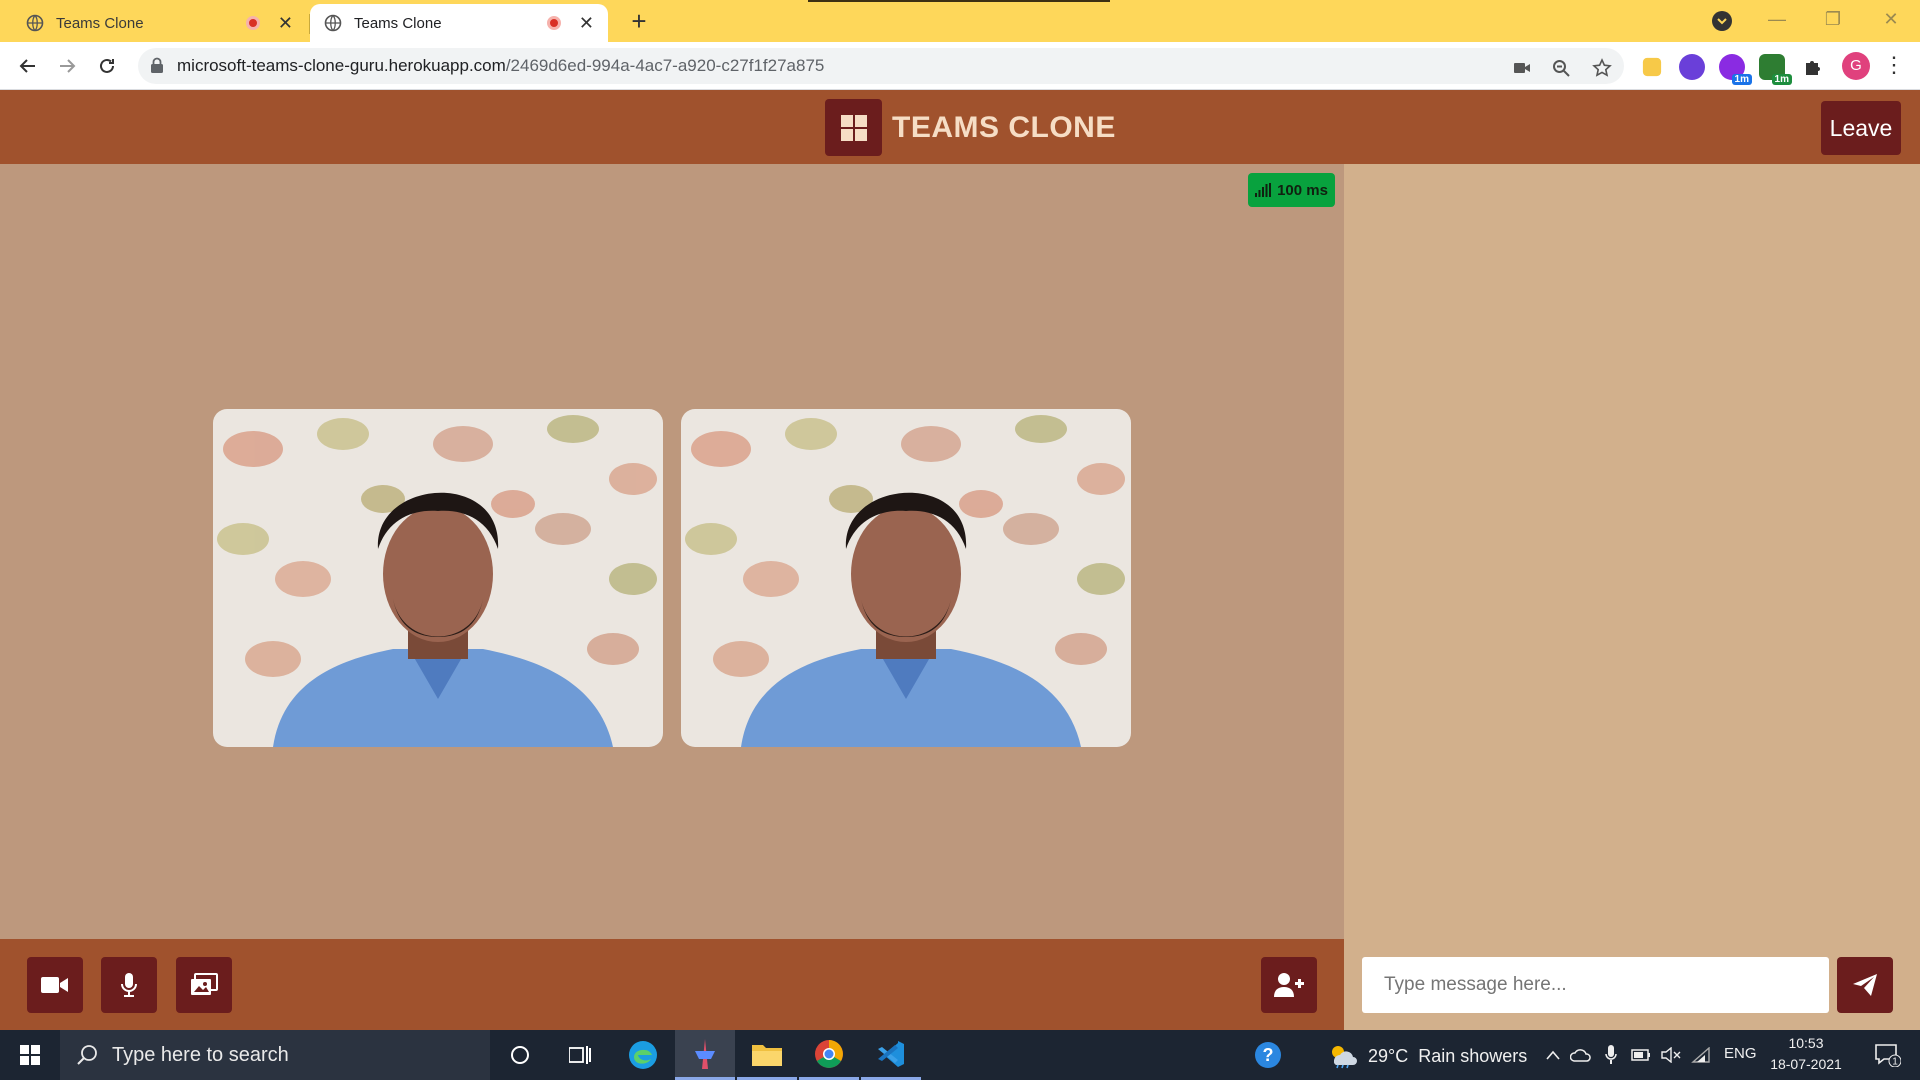 Image resolution: width=1920 pixels, height=1080 pixels. I want to click on windows-start-button, so click(30, 1055).